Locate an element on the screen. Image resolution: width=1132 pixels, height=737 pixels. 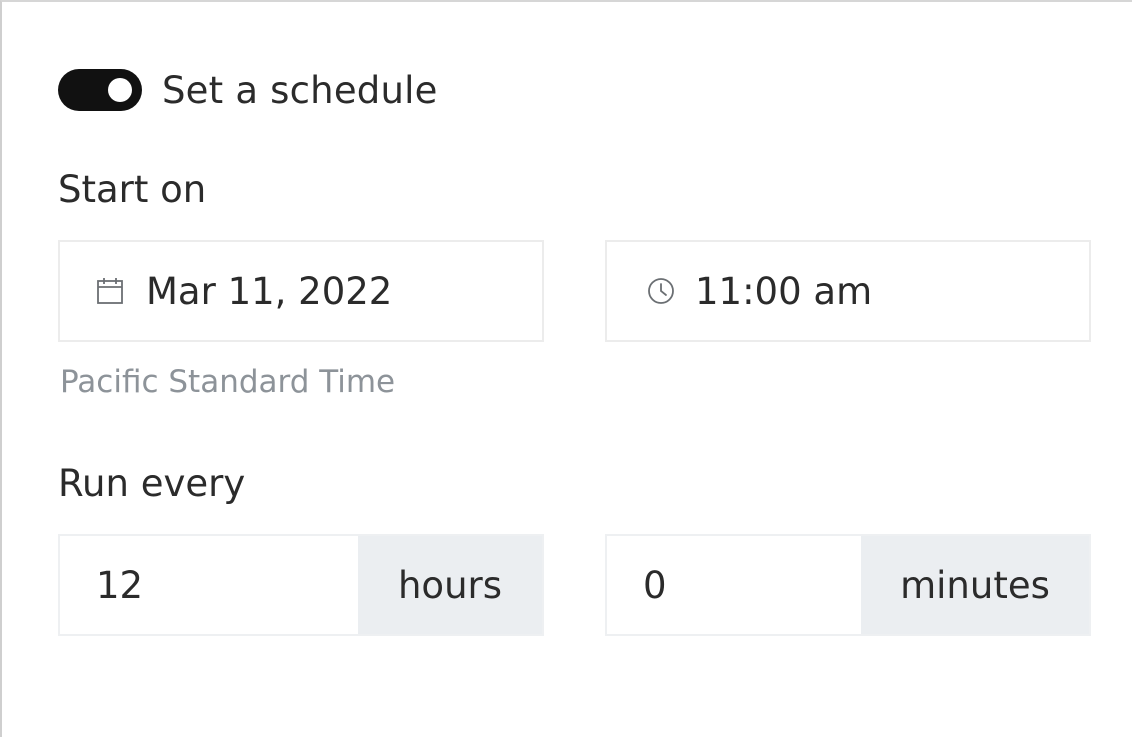
date-picker-field: Mar 11, 2022 is located at coordinates (301, 291).